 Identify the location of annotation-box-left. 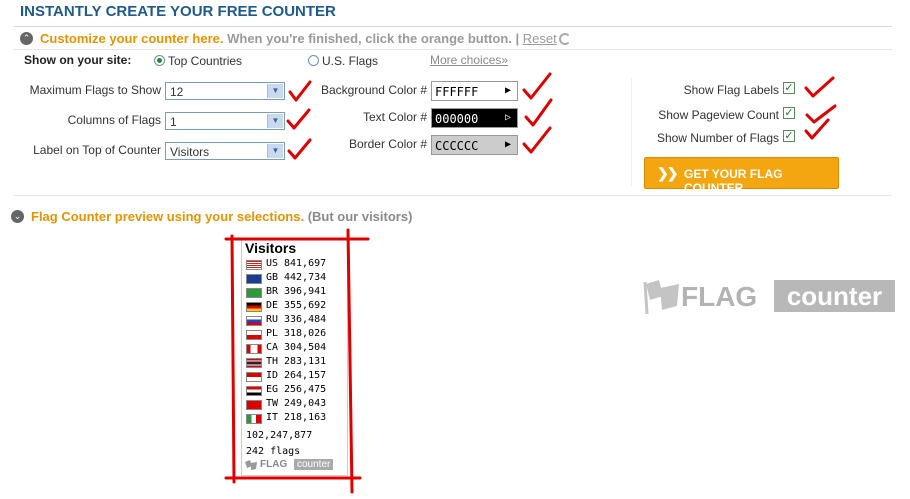
(233, 359).